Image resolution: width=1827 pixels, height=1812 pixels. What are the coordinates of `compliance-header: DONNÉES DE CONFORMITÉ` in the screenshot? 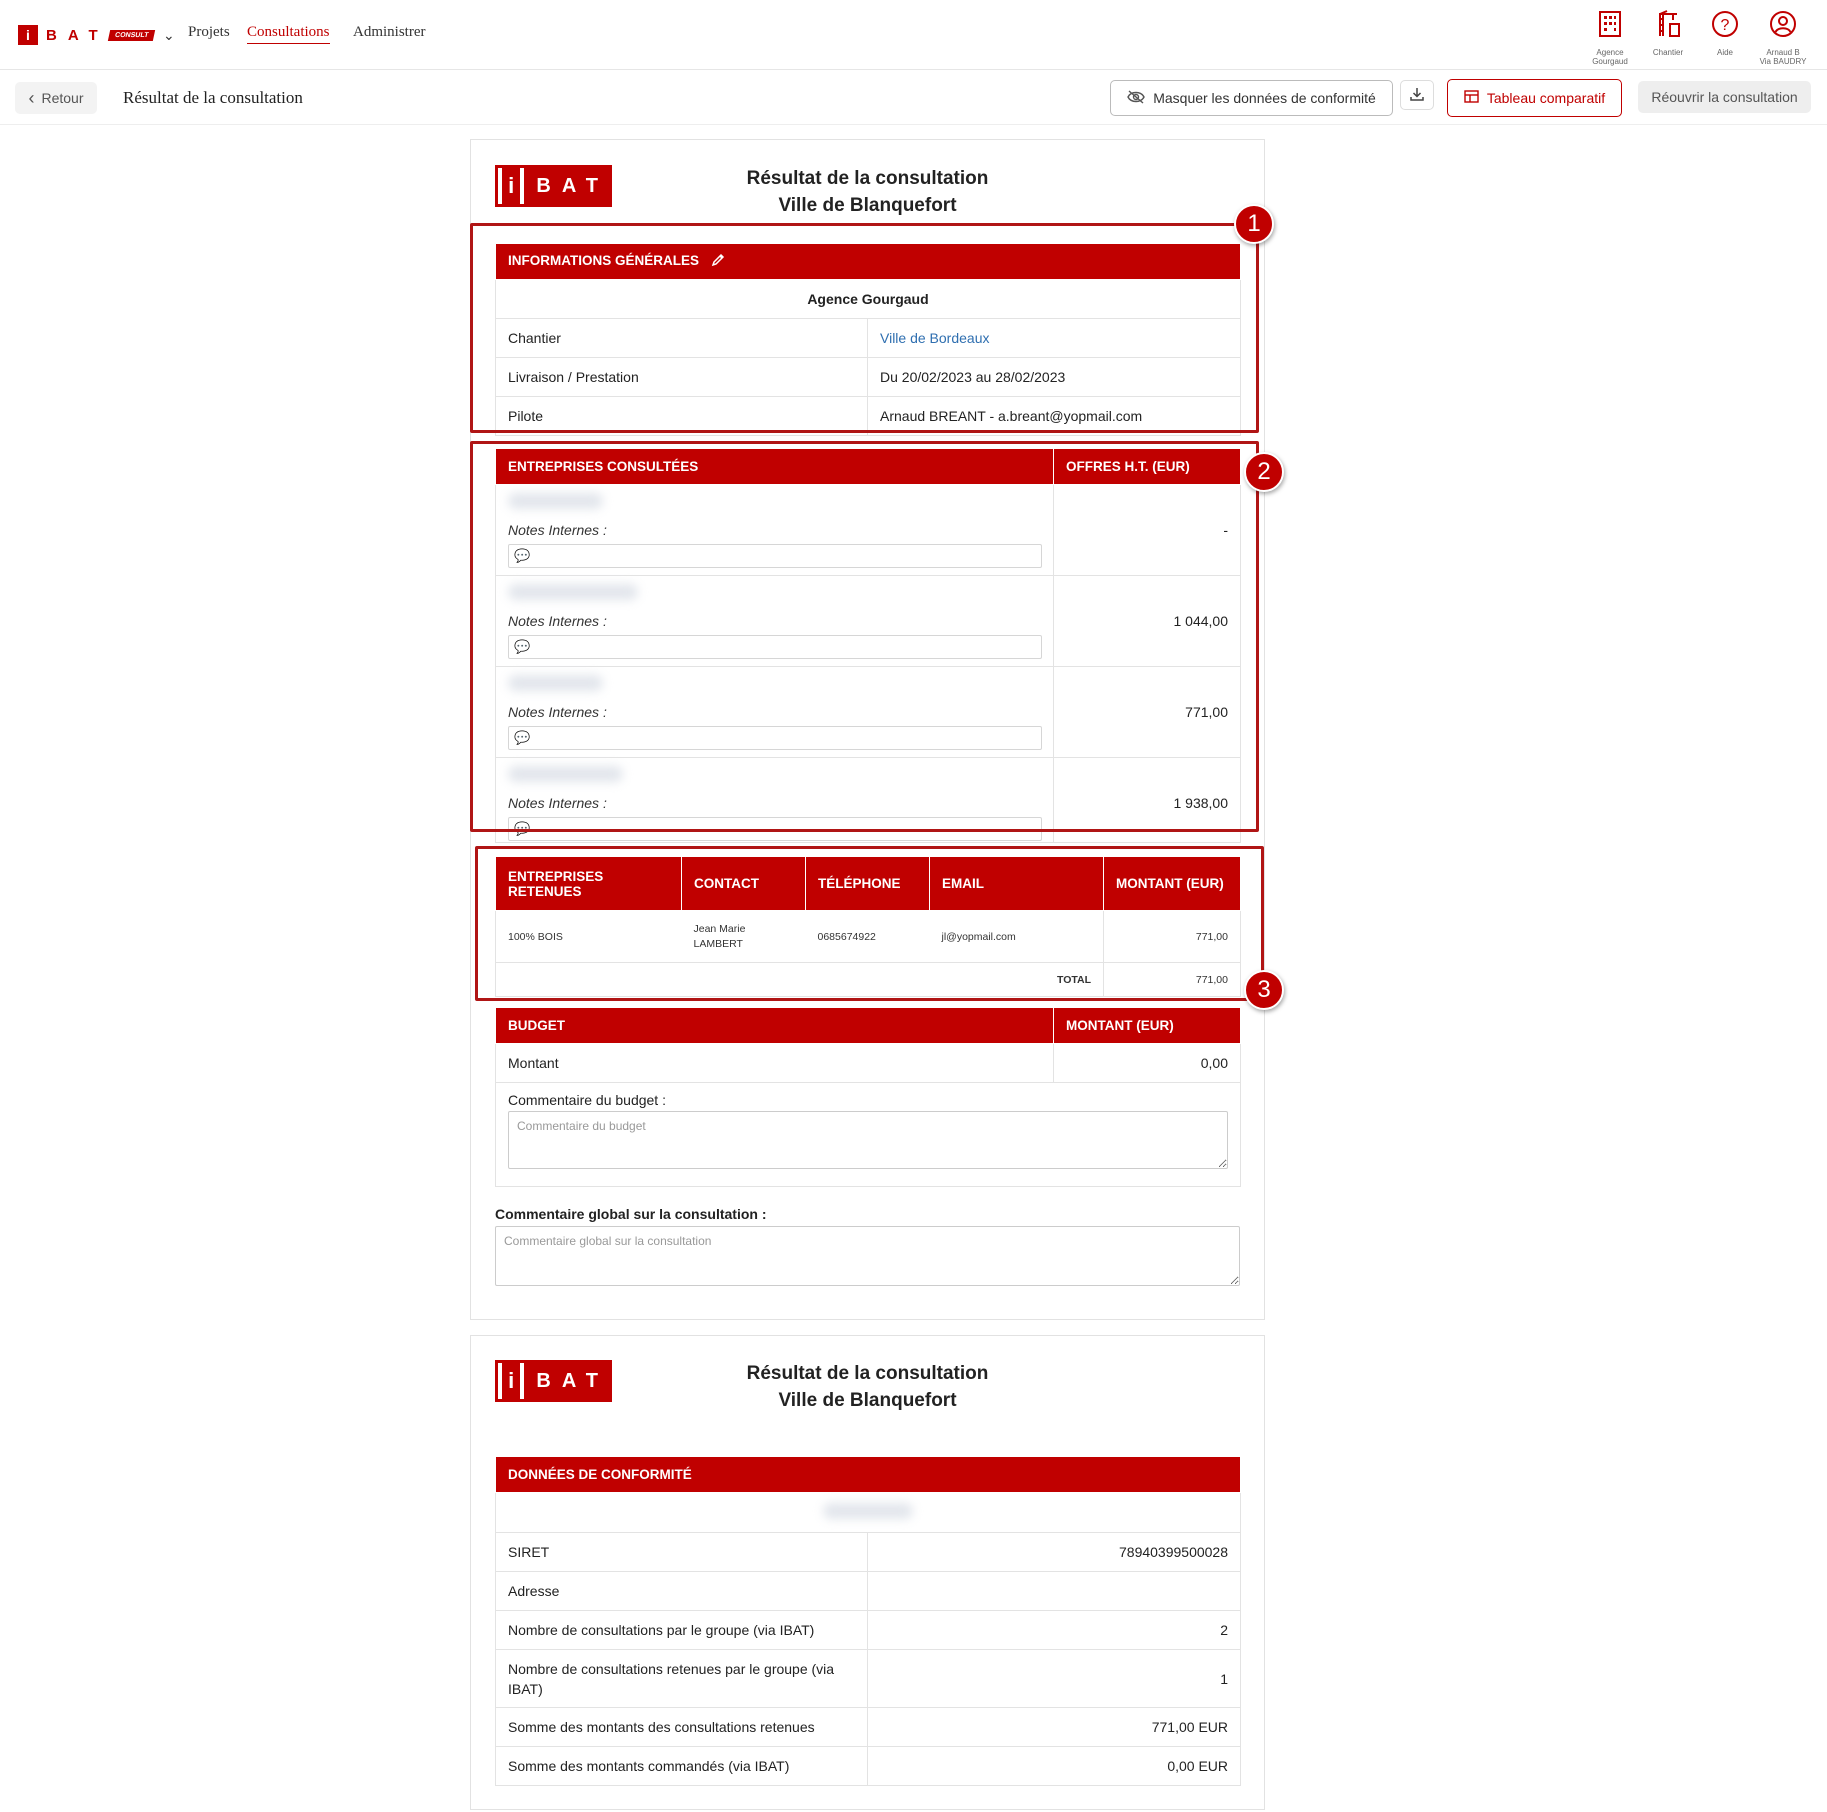 It's located at (868, 1474).